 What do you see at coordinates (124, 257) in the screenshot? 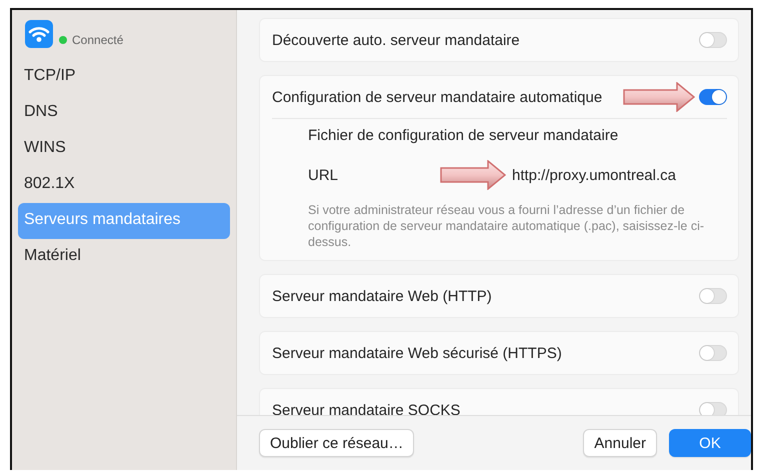
I see `sidebar-item: Matériel` at bounding box center [124, 257].